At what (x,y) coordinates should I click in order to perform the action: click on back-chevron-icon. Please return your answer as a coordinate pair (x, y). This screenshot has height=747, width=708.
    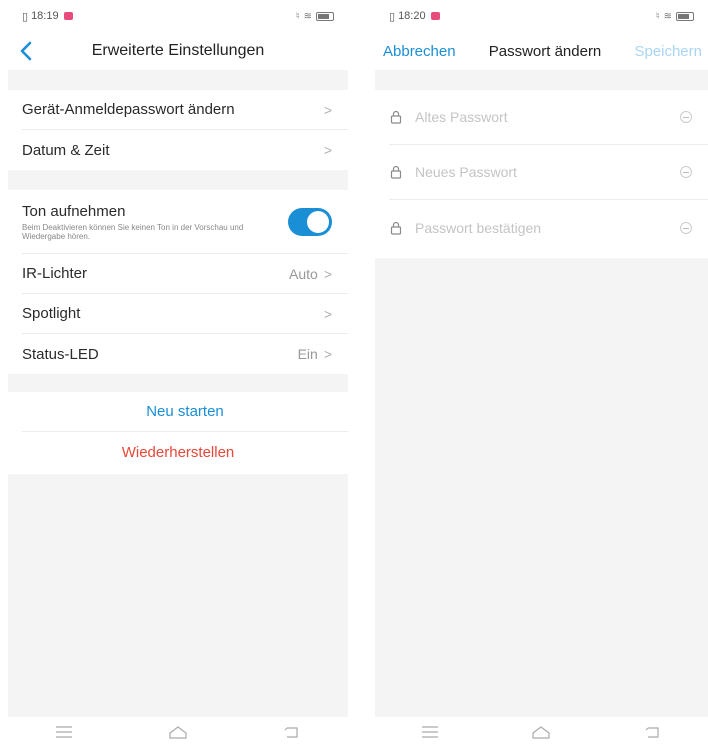
    Looking at the image, I should click on (26, 51).